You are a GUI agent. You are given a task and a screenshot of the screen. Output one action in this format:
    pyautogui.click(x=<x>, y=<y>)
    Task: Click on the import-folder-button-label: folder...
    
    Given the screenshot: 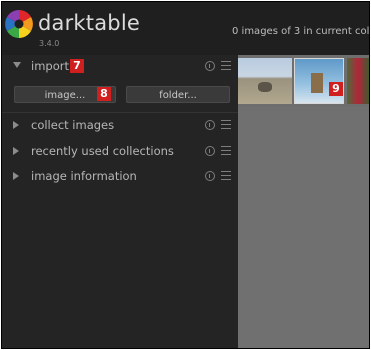 What is the action you would take?
    pyautogui.click(x=178, y=95)
    